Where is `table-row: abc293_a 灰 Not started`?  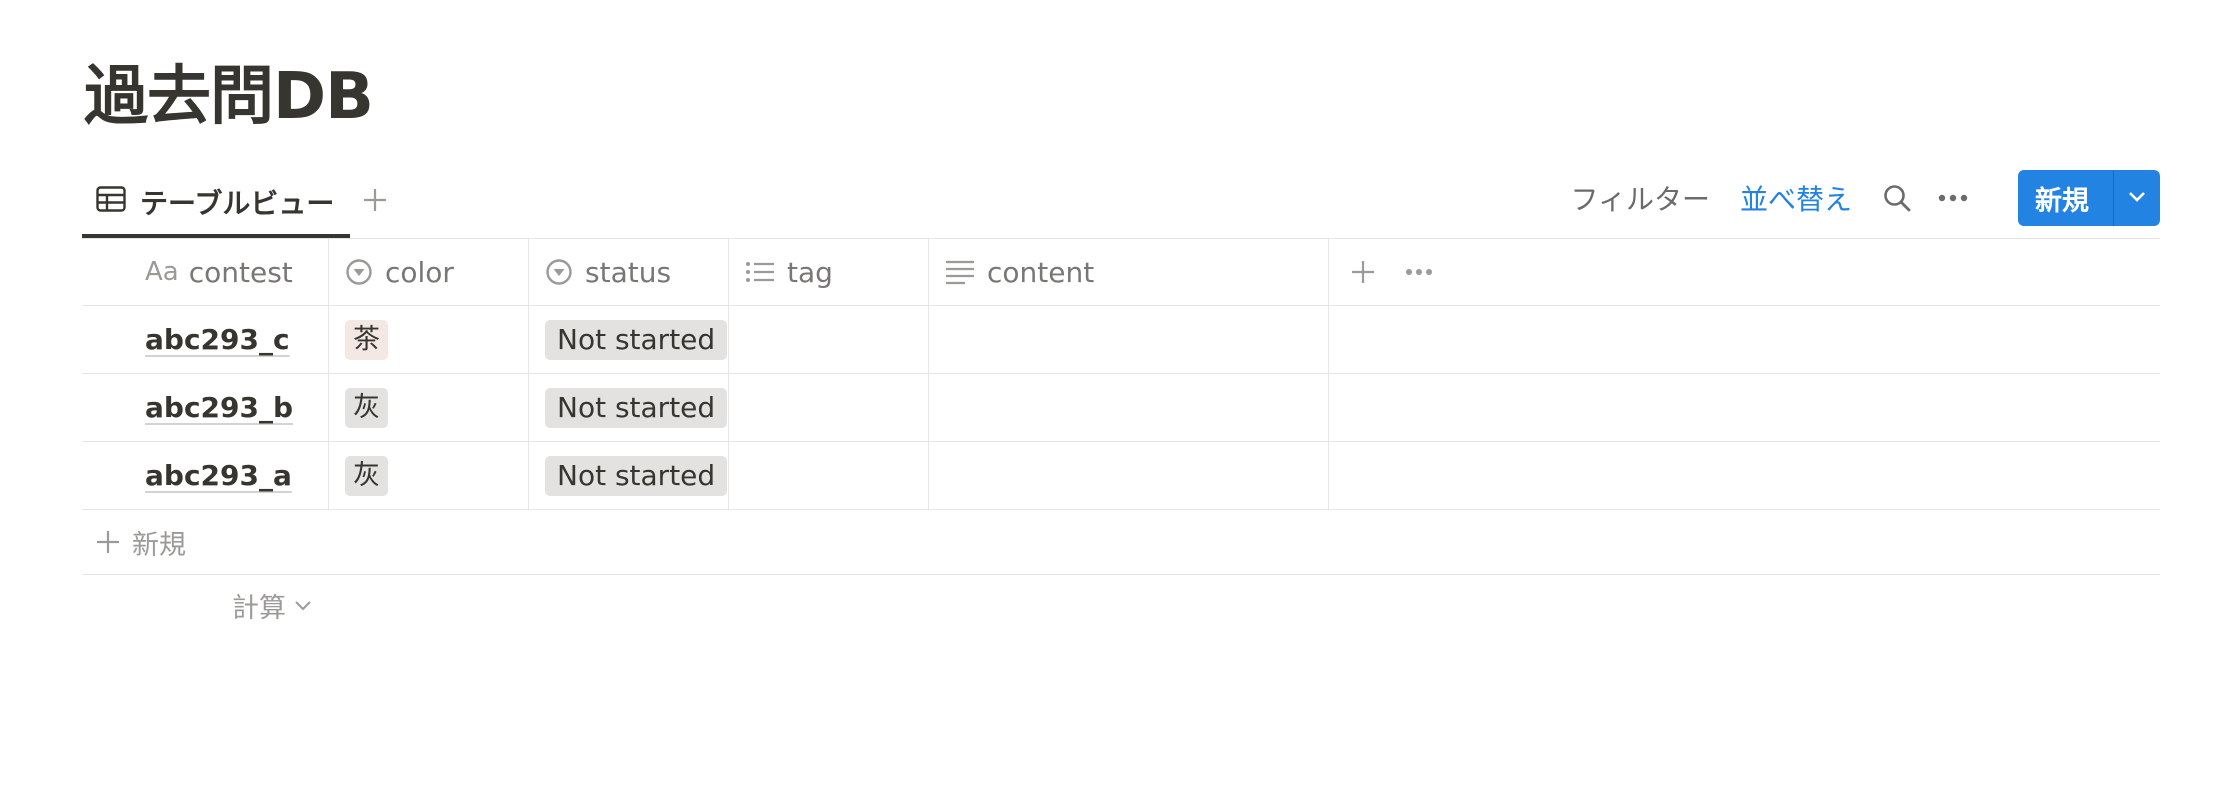 table-row: abc293_a 灰 Not started is located at coordinates (1121, 476).